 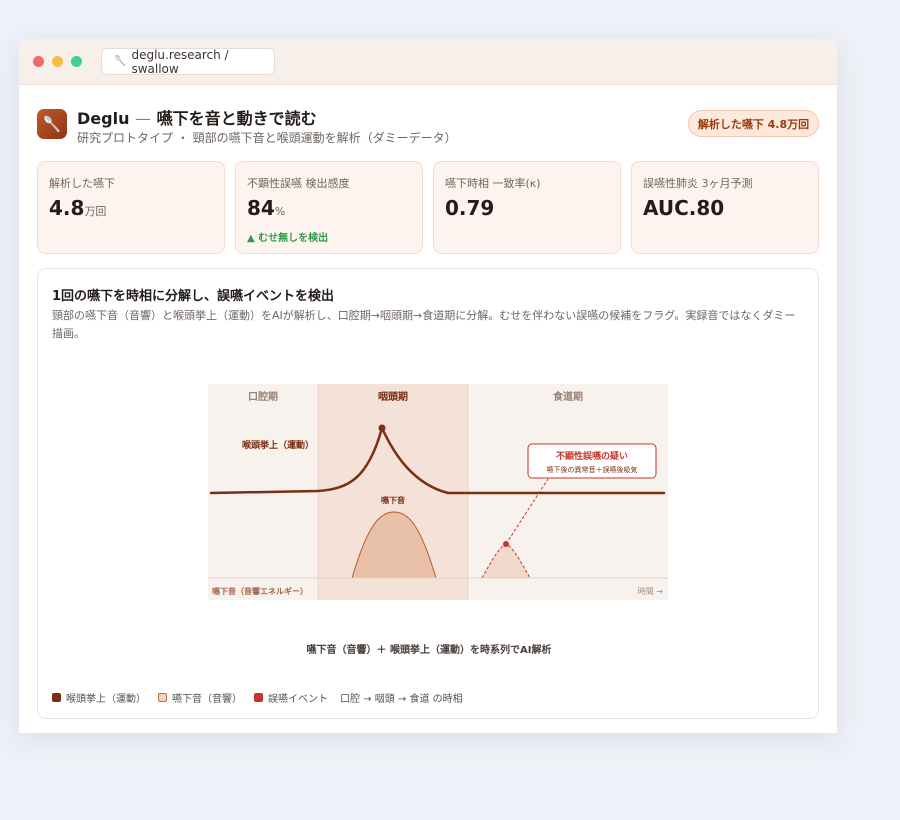 I want to click on page-subtitle: 研究プロトタイプ ・ 頸部の嚥下音と喉頭運動を解析（ダミーデータ）, so click(x=267, y=138).